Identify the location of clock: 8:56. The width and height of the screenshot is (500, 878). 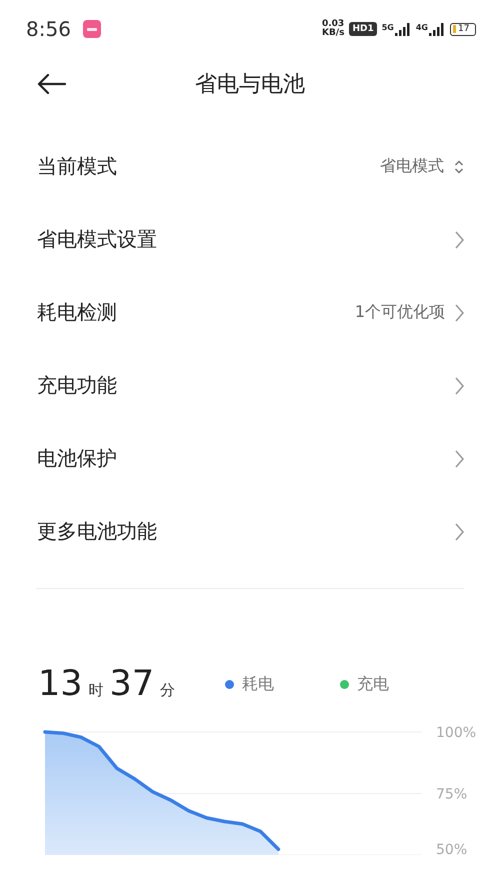
(48, 29).